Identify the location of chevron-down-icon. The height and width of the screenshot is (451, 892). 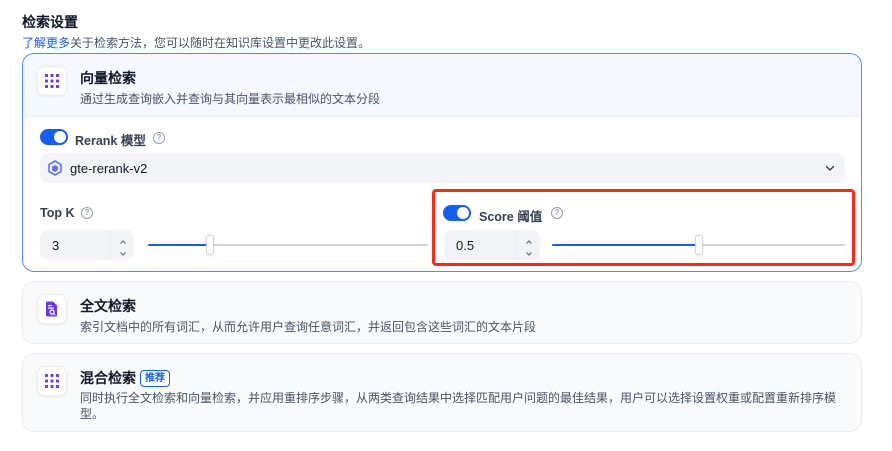
(830, 168).